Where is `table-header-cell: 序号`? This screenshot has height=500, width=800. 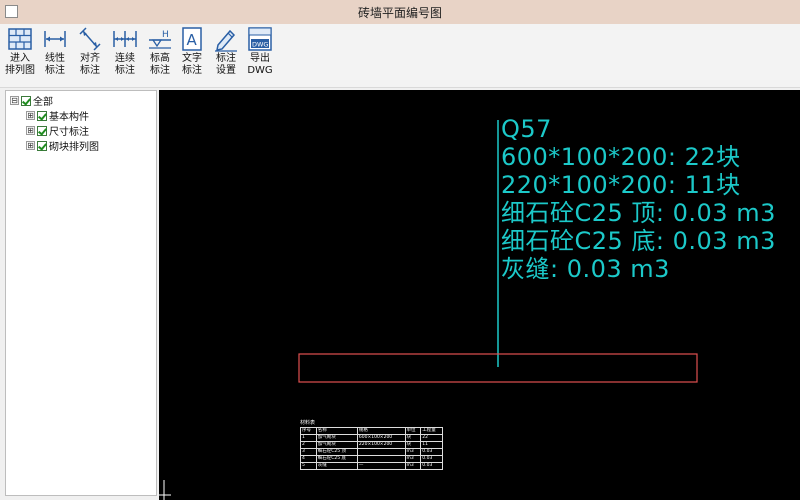 table-header-cell: 序号 is located at coordinates (308, 431).